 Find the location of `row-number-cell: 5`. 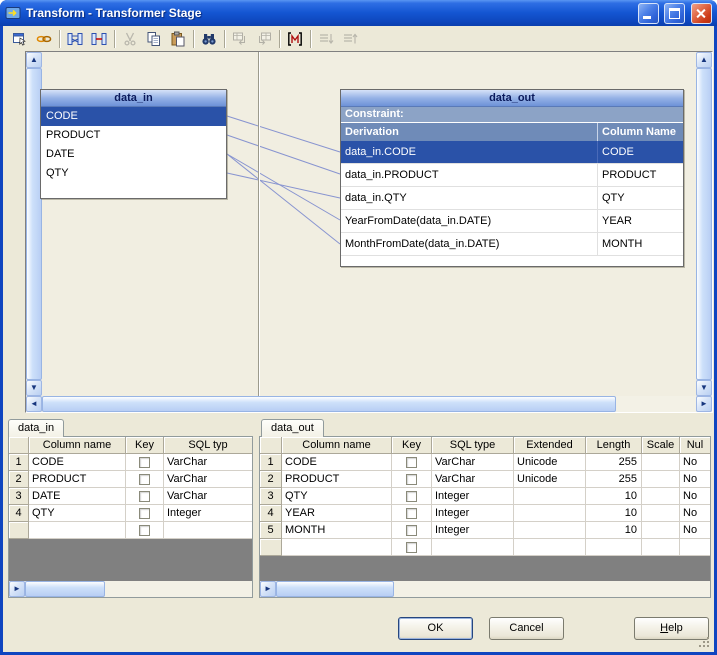

row-number-cell: 5 is located at coordinates (271, 530).